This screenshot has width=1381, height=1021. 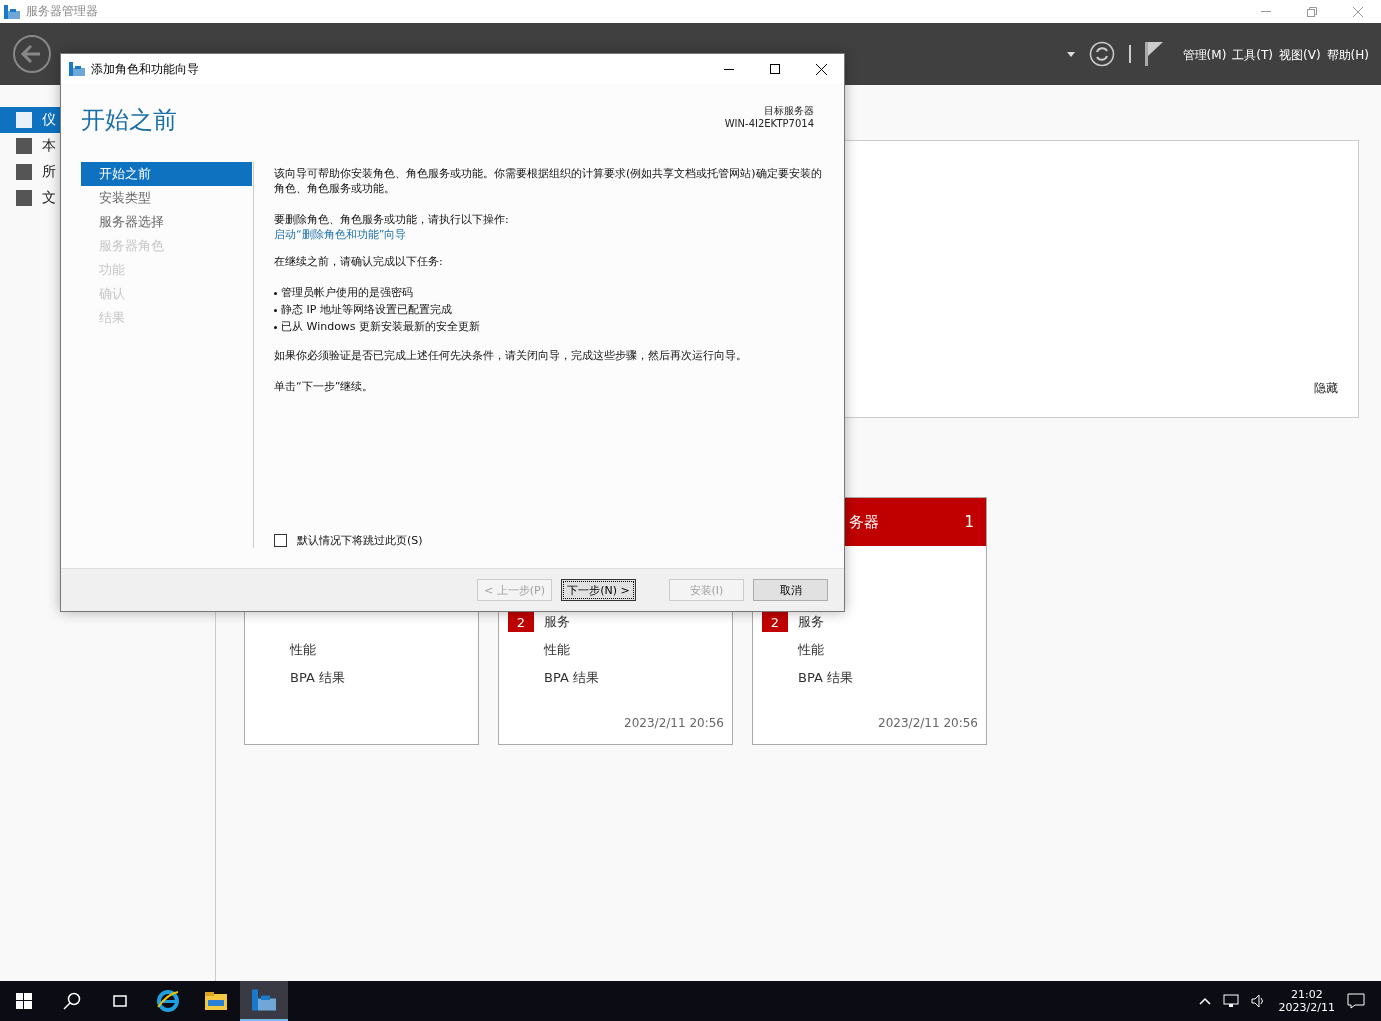 I want to click on paragraph: 要删除角色、角色服务或功能，请执行以下操作:, so click(x=392, y=219).